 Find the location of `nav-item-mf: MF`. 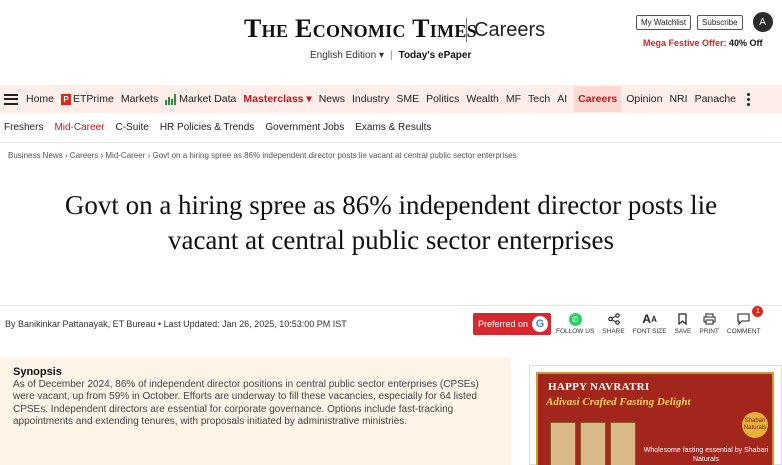

nav-item-mf: MF is located at coordinates (513, 99).